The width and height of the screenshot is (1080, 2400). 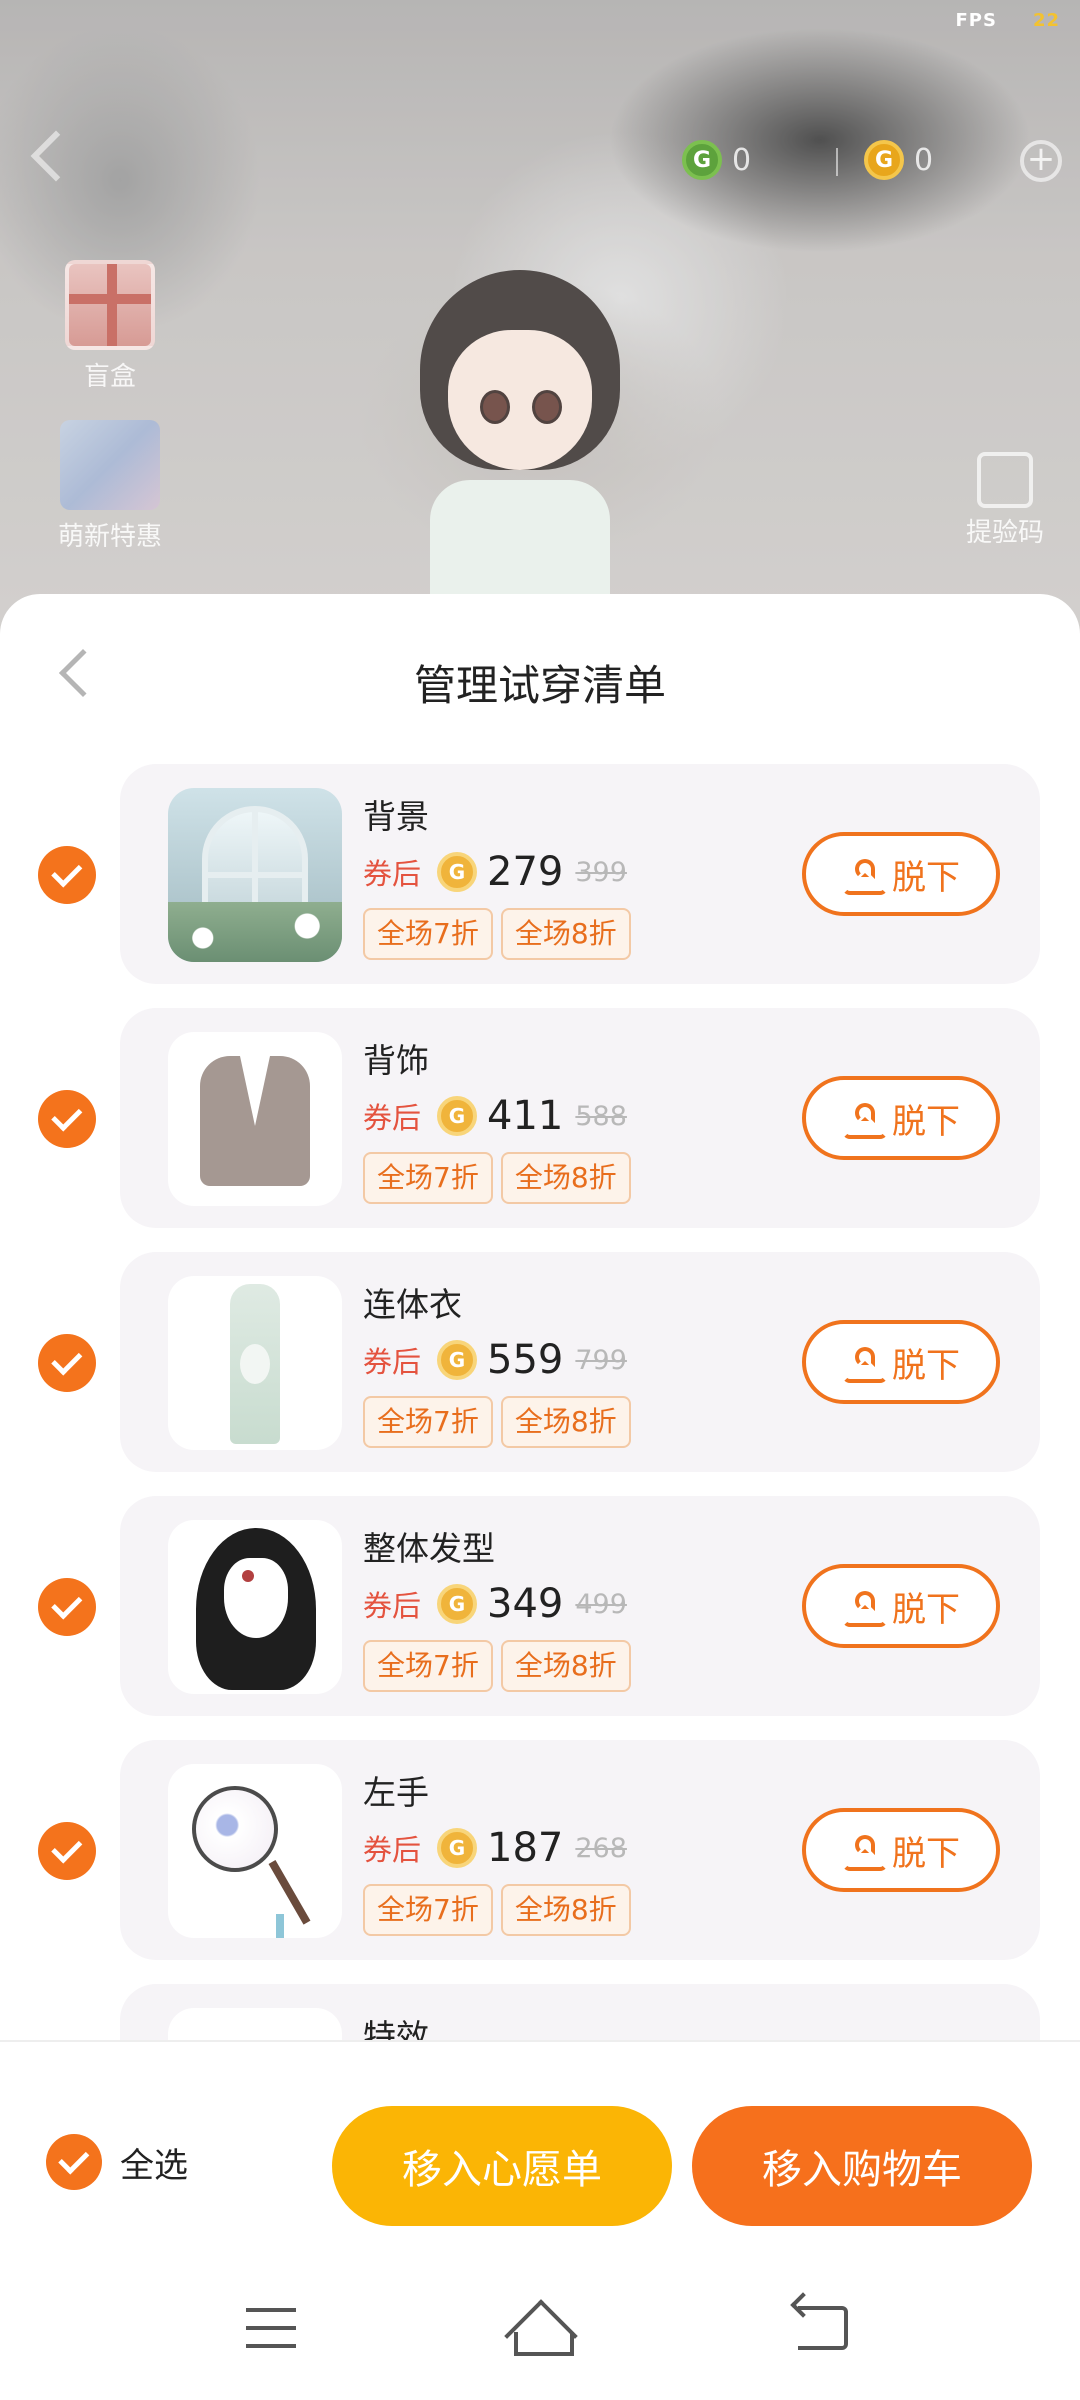 I want to click on sheet-header: 管理试穿清单, so click(x=540, y=679).